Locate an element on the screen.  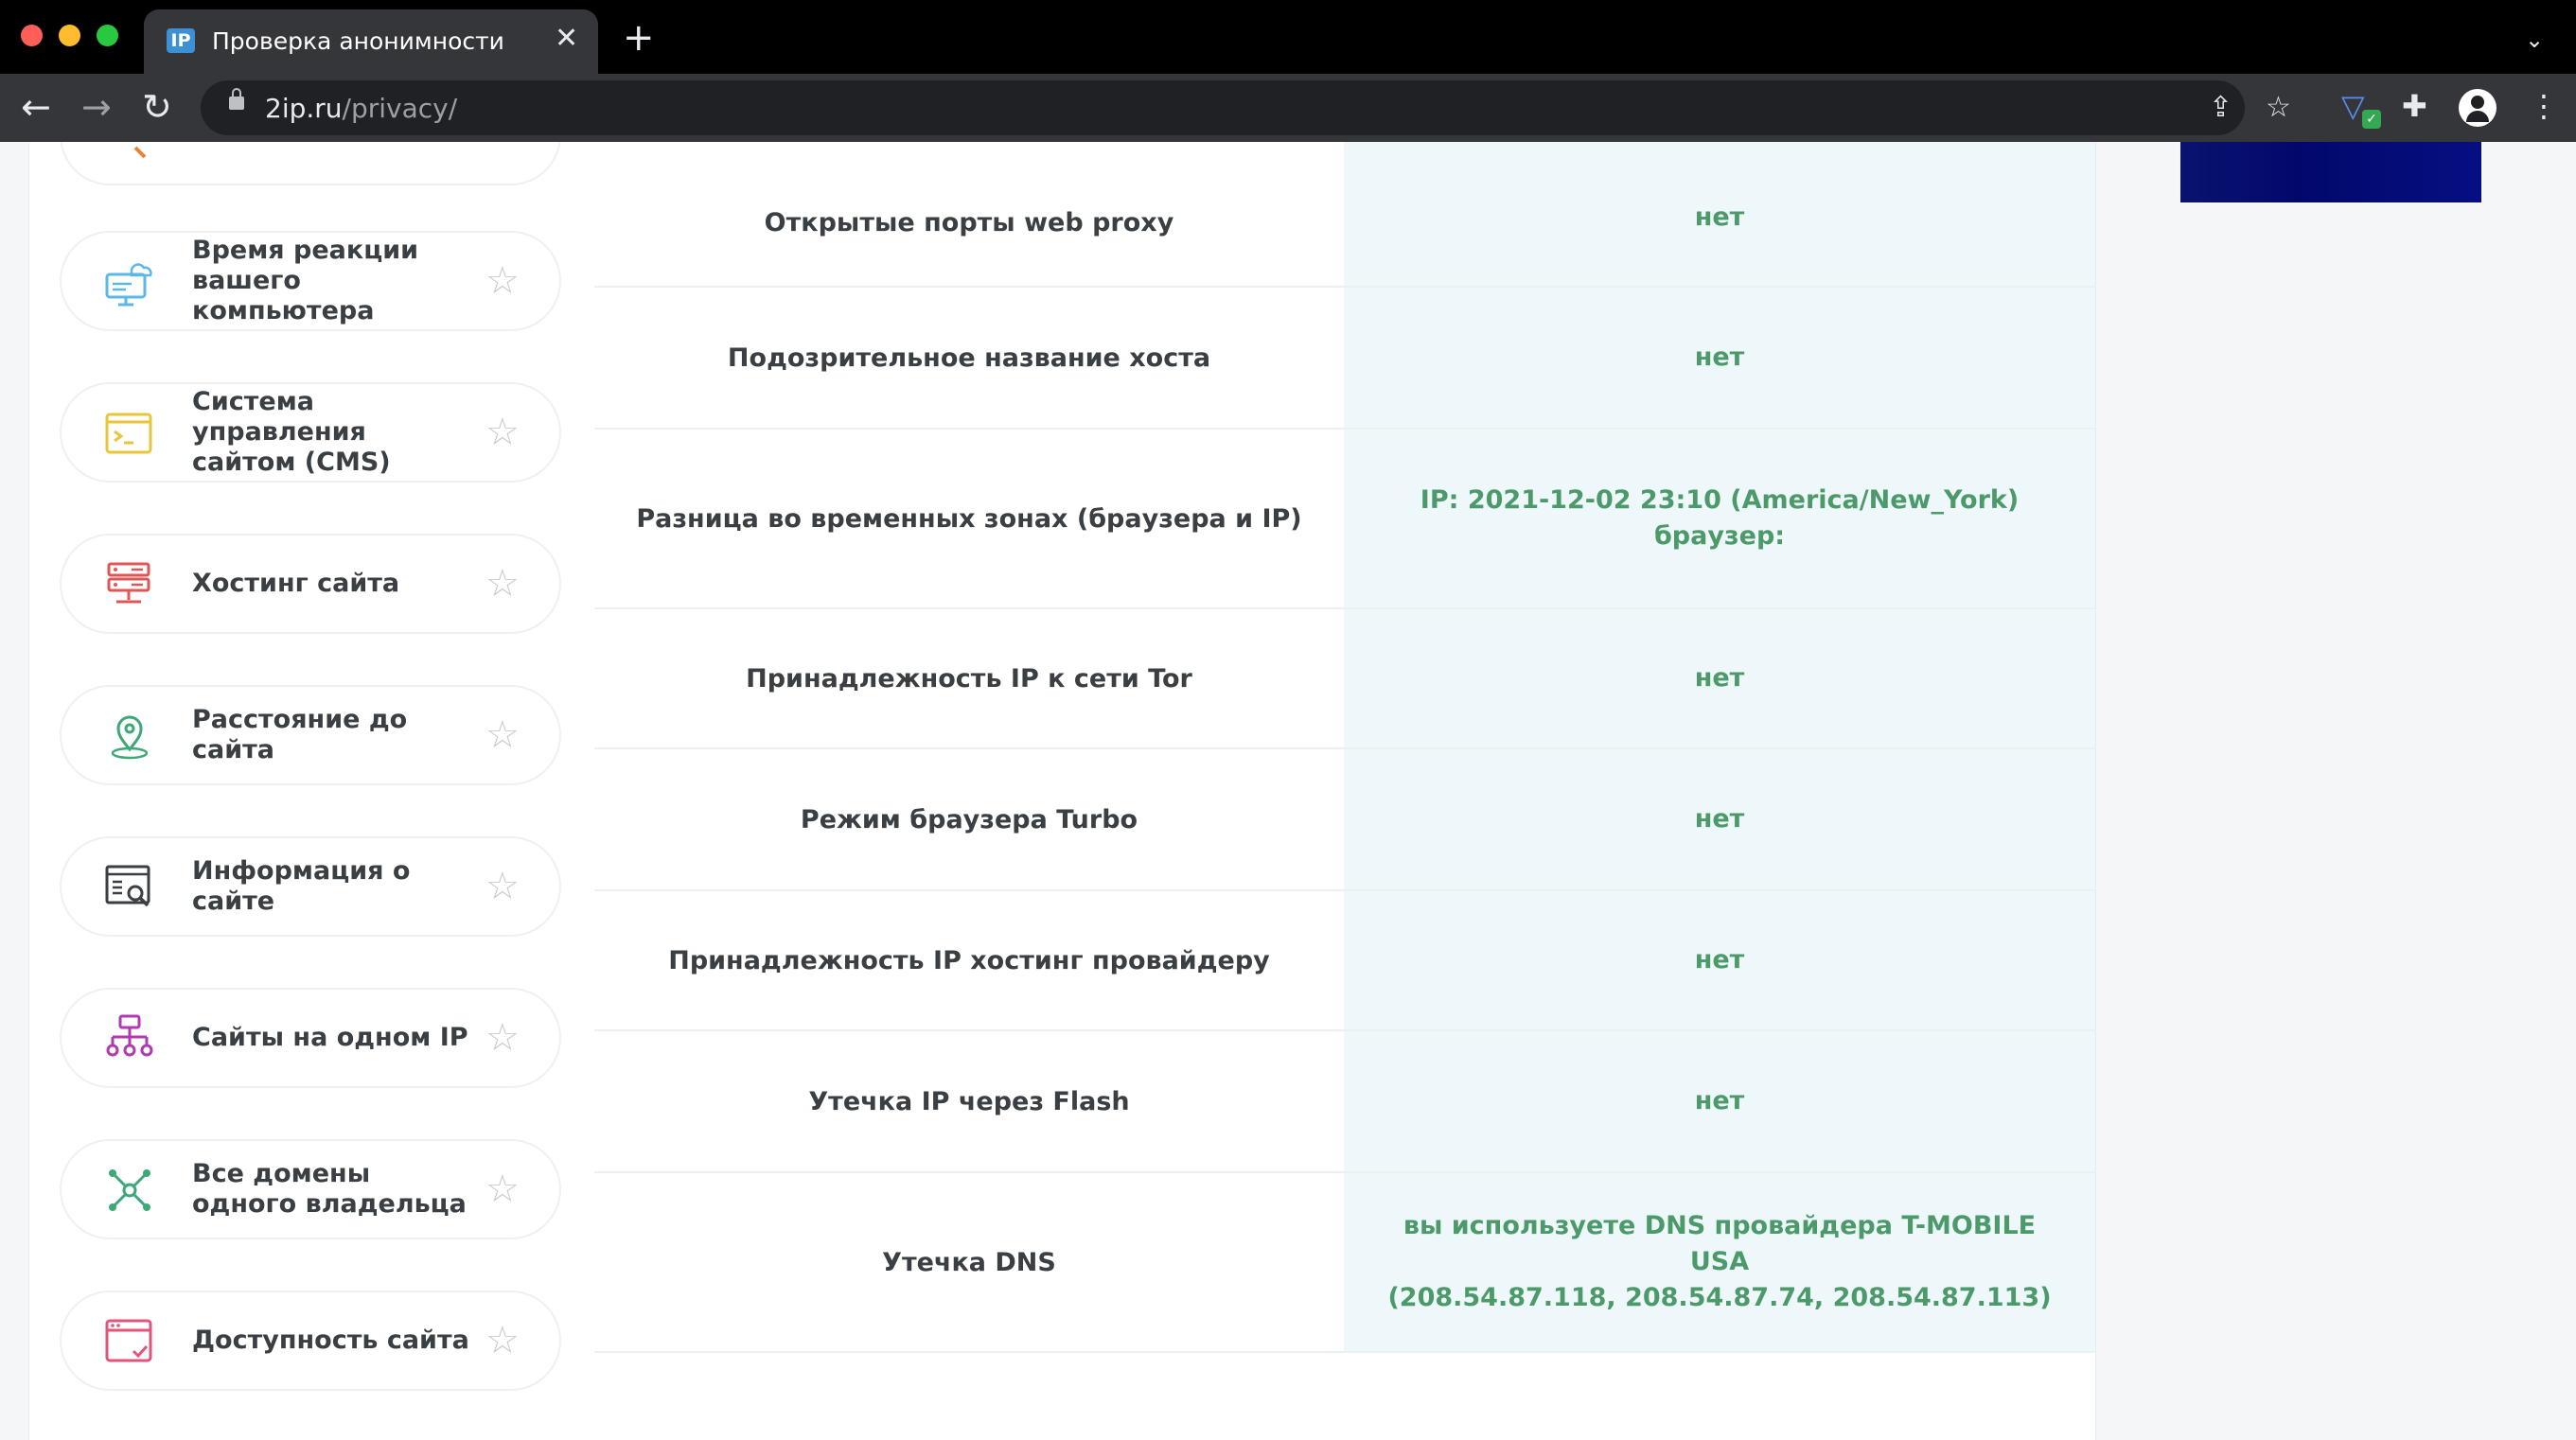
terminal-window-icon is located at coordinates (128, 434).